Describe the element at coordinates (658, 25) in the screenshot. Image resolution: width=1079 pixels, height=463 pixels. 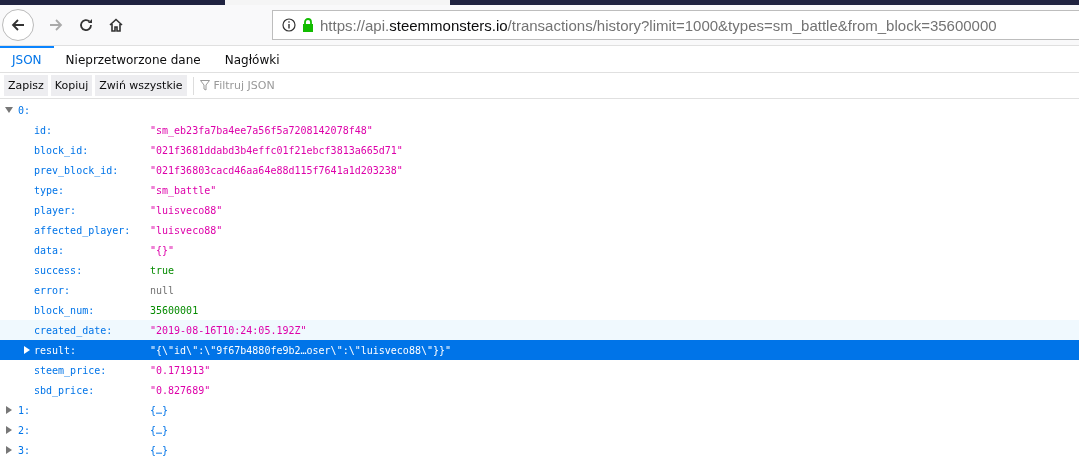
I see `url-text: https://api.steemmonsters.io/transactions/history?limit=1000&types=sm_battle&from_block=35600000` at that location.